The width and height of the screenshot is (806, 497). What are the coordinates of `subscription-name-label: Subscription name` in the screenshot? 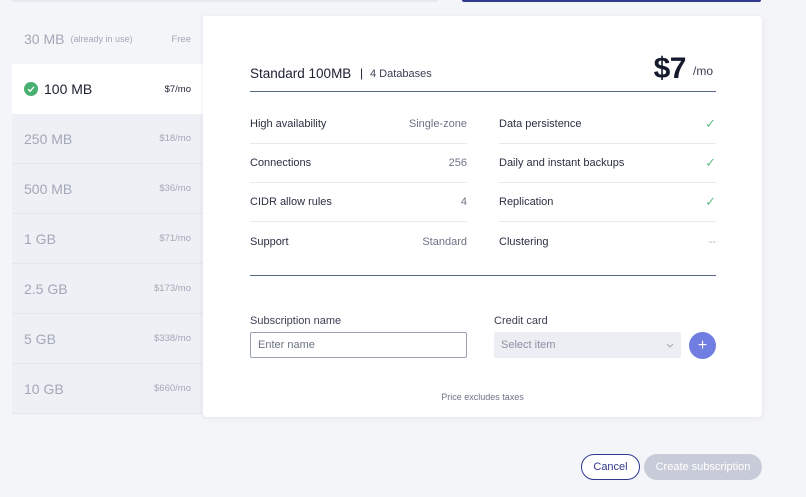 It's located at (296, 321).